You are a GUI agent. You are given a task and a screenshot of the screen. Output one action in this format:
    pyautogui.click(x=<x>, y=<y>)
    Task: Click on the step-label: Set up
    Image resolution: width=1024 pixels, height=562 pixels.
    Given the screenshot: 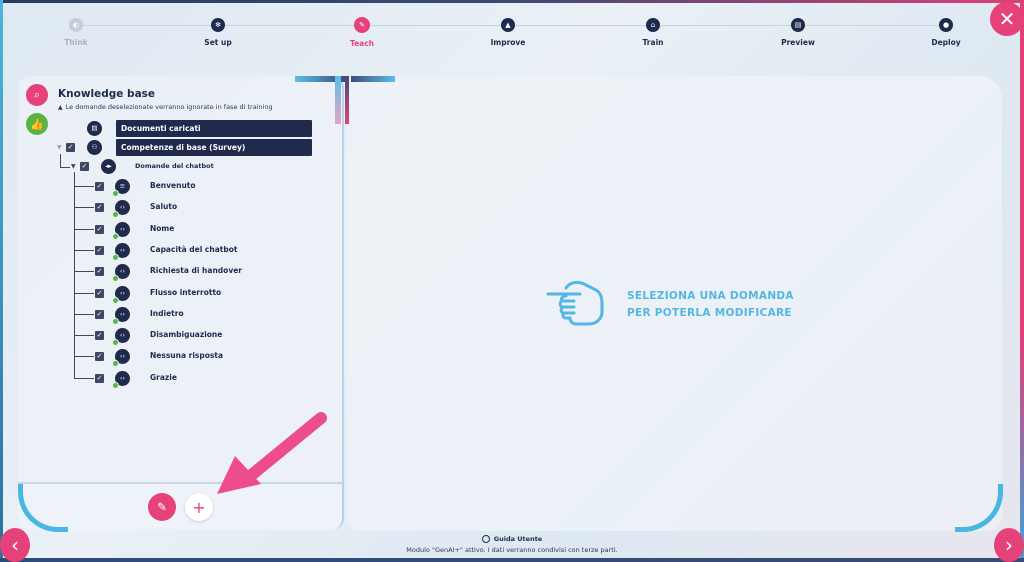 What is the action you would take?
    pyautogui.click(x=218, y=42)
    